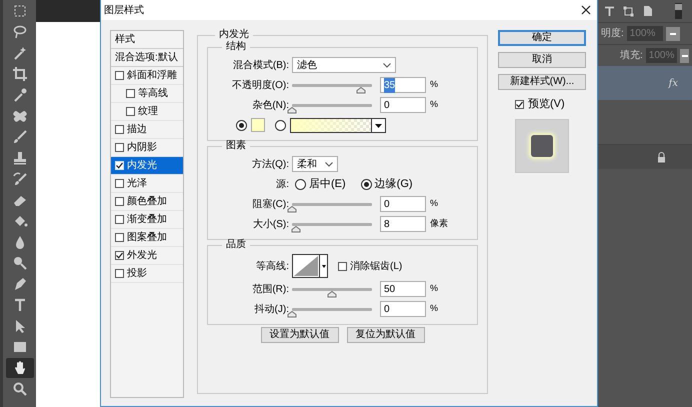 Image resolution: width=692 pixels, height=407 pixels. Describe the element at coordinates (645, 83) in the screenshot. I see `layer-row: fx` at that location.